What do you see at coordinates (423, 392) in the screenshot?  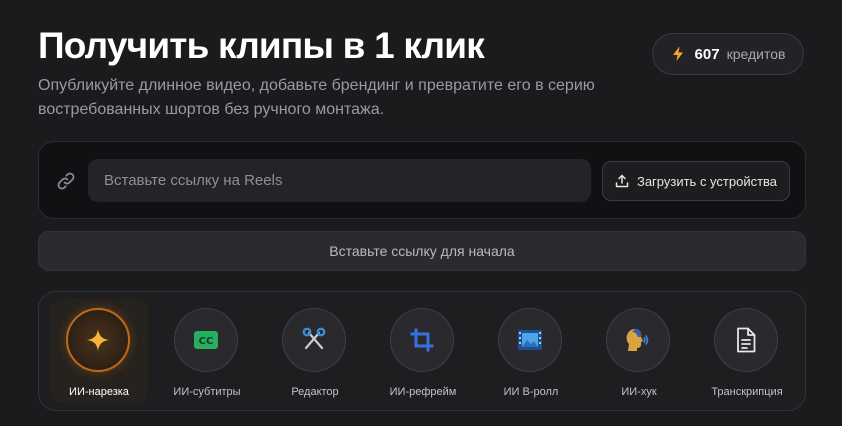 I see `tool-label: ИИ-рефрейм` at bounding box center [423, 392].